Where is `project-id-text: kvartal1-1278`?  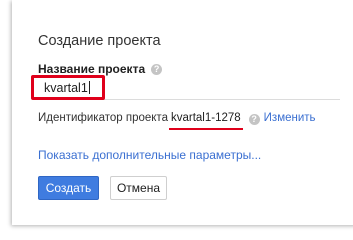 project-id-text: kvartal1-1278 is located at coordinates (205, 118).